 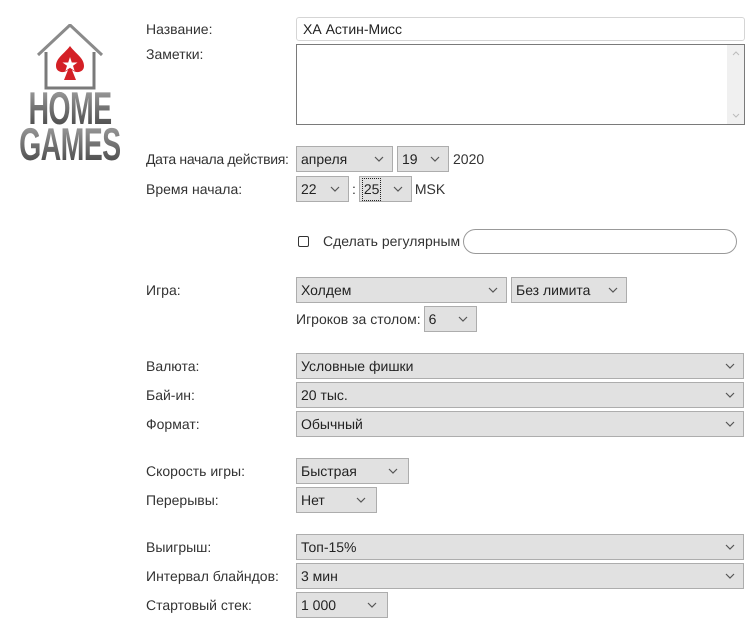 What do you see at coordinates (736, 53) in the screenshot?
I see `scroll-up-icon` at bounding box center [736, 53].